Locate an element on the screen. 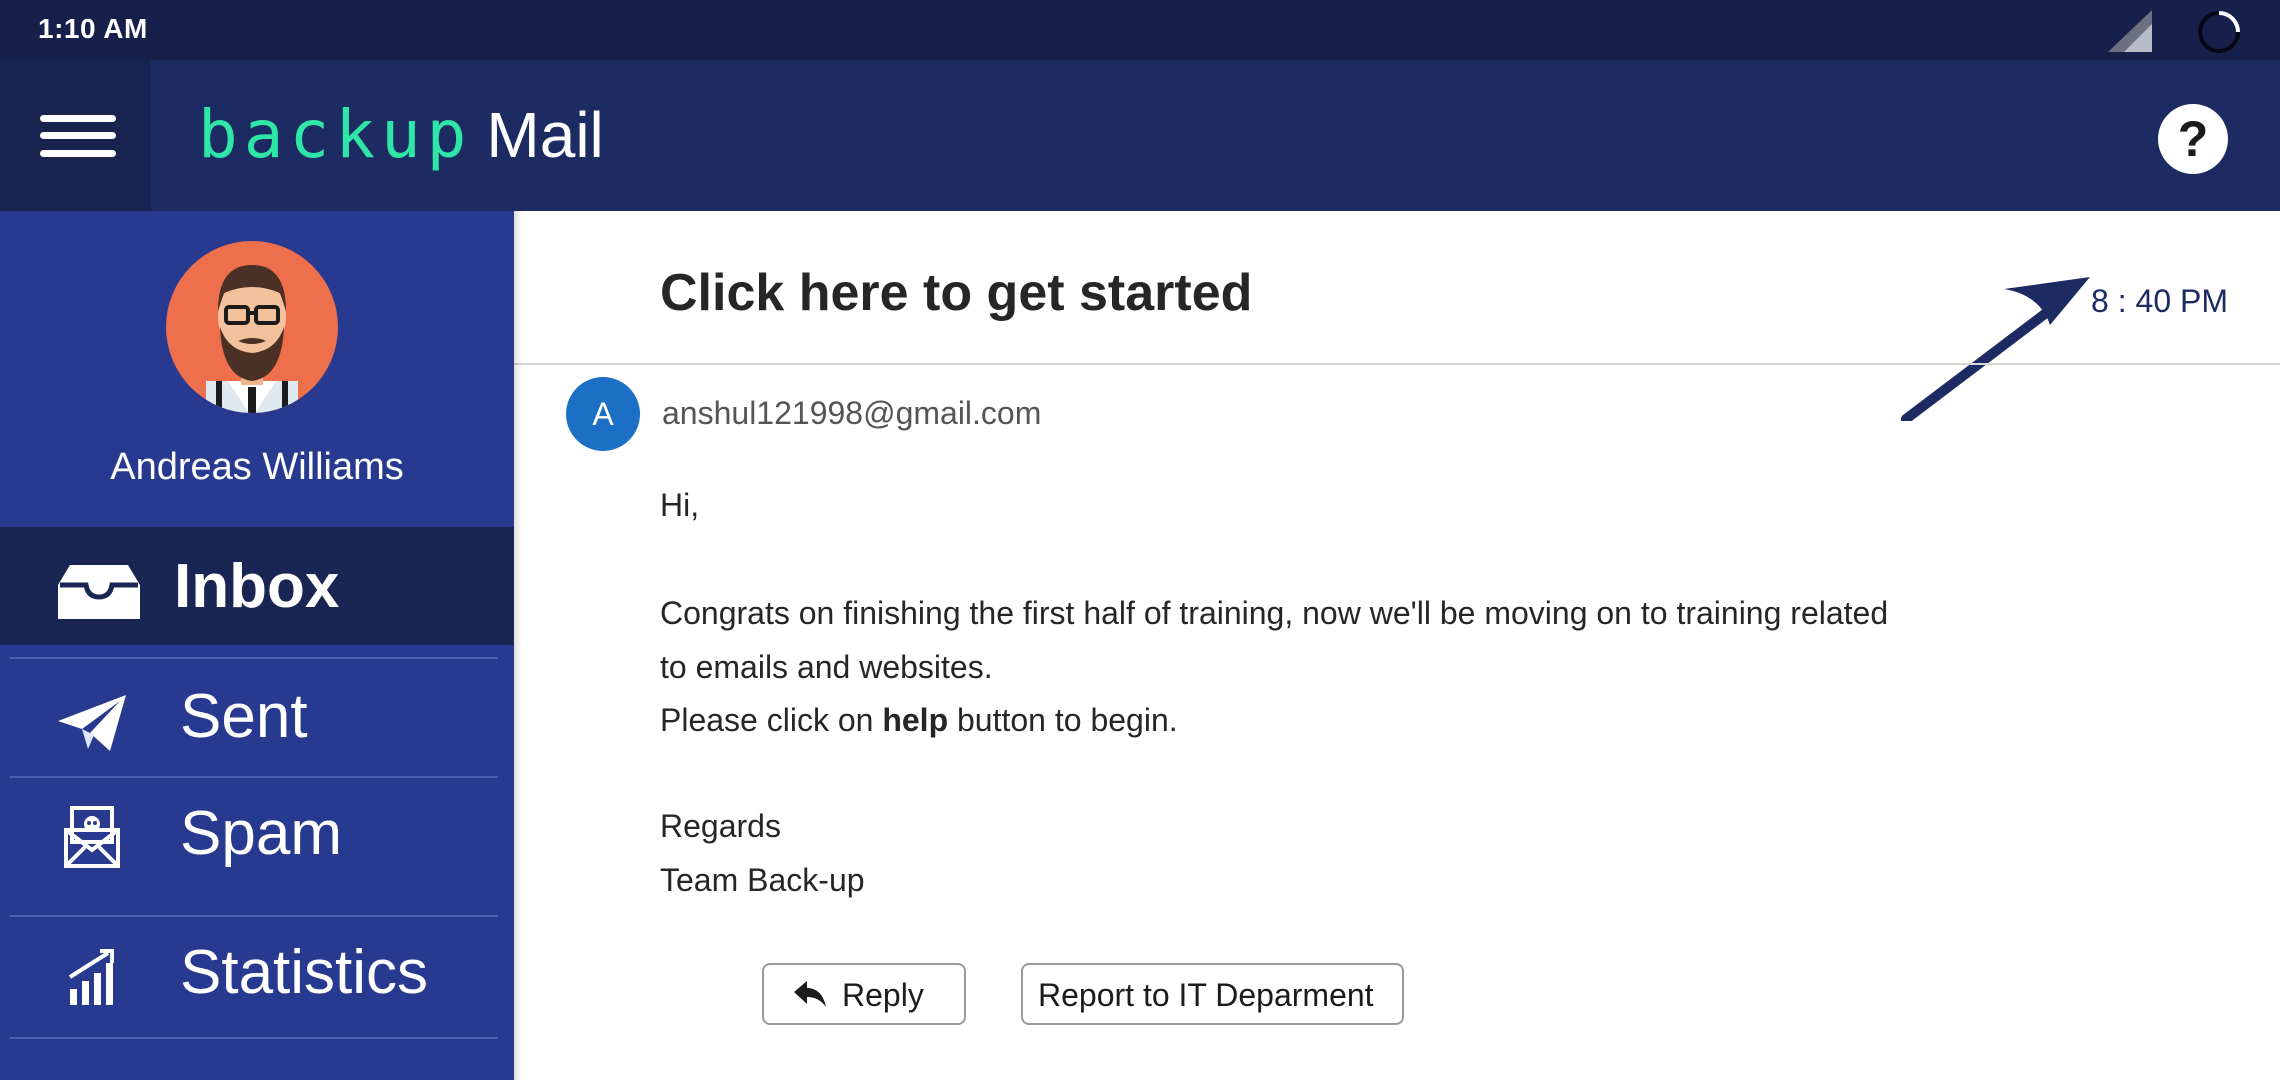 The image size is (2280, 1080). sidebar-item-inbox: Inbox is located at coordinates (257, 586).